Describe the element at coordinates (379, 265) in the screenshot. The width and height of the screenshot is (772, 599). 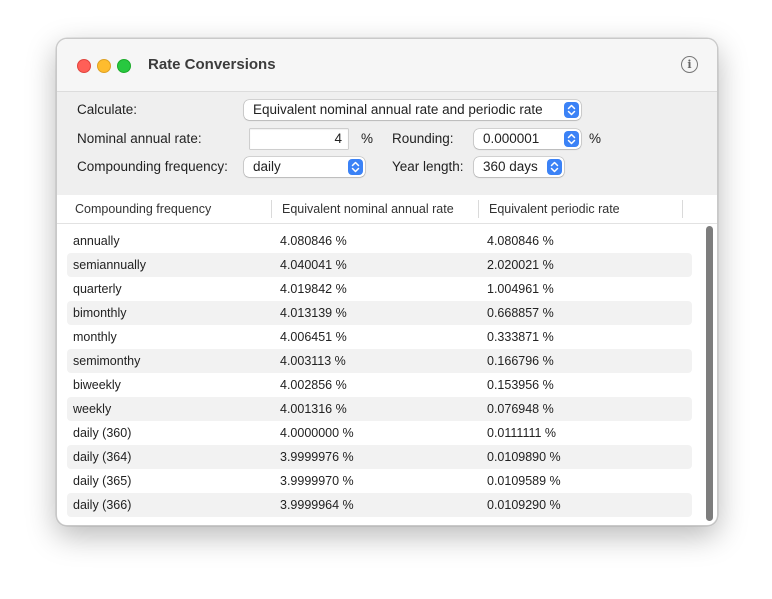
I see `table-row: semiannually 4.040041 % 2.020021 %` at that location.